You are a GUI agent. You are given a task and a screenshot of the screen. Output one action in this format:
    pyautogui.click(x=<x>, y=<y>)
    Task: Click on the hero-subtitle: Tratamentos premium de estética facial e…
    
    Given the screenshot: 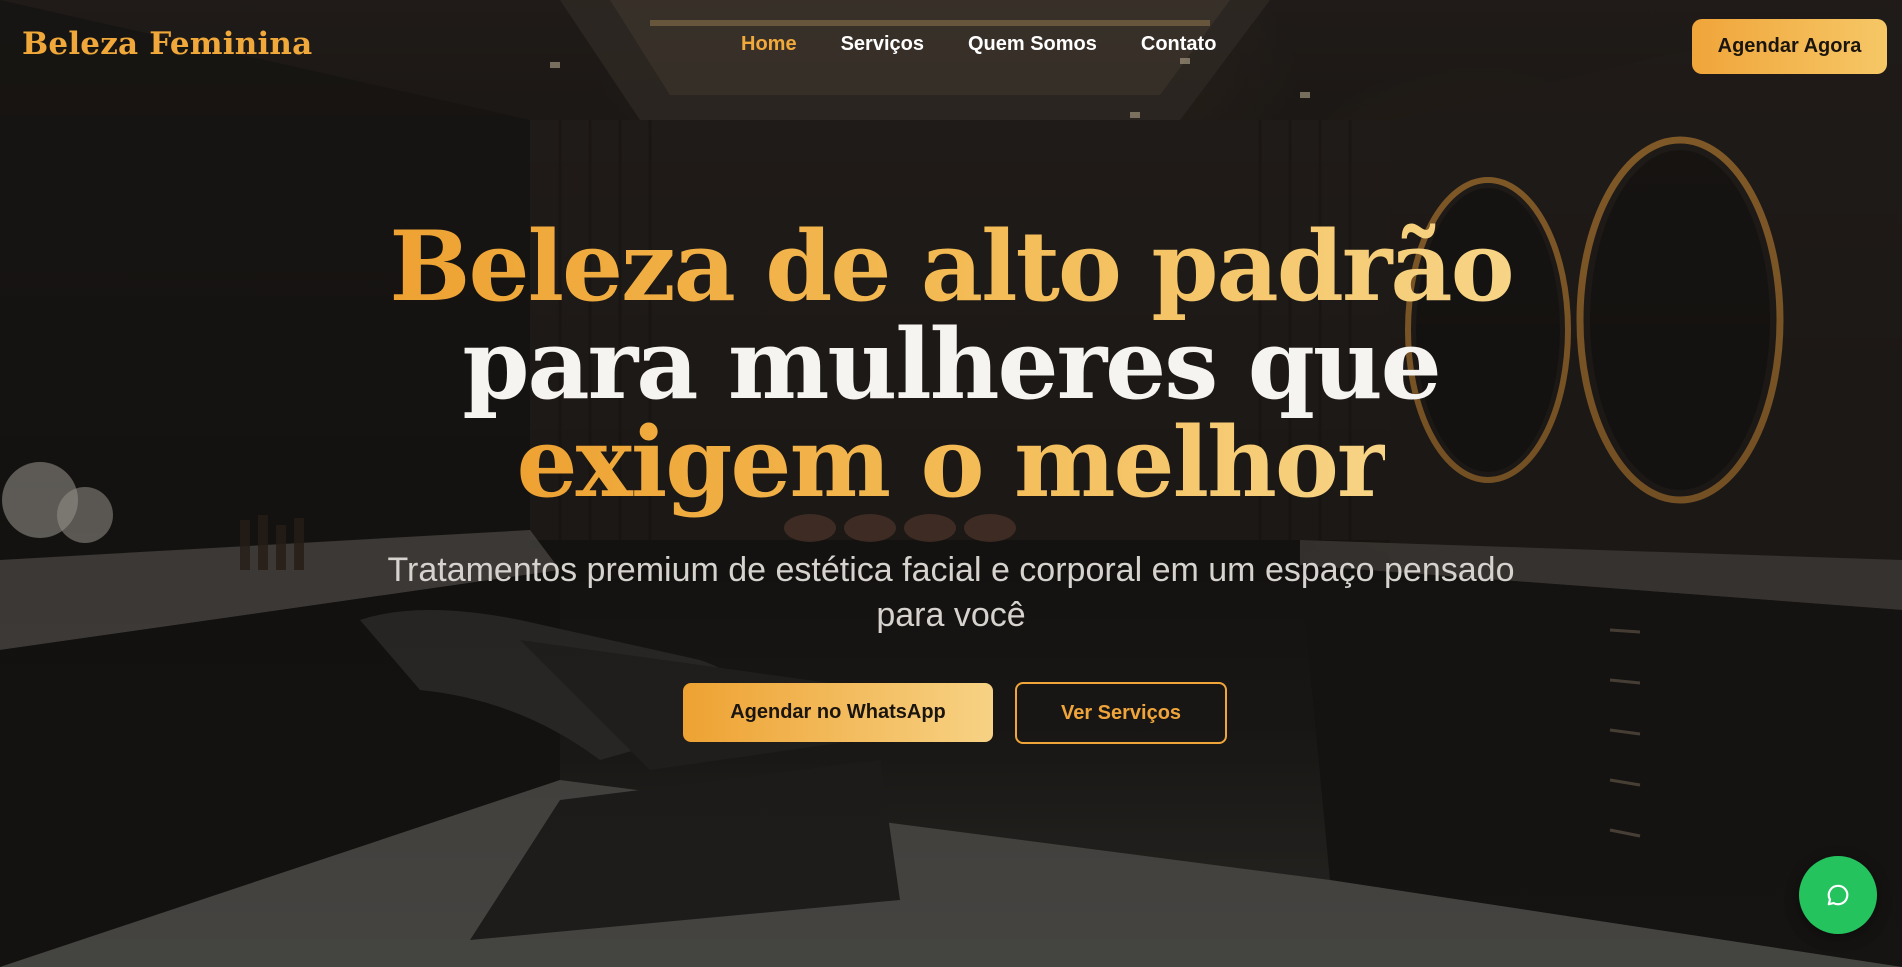 What is the action you would take?
    pyautogui.click(x=951, y=592)
    